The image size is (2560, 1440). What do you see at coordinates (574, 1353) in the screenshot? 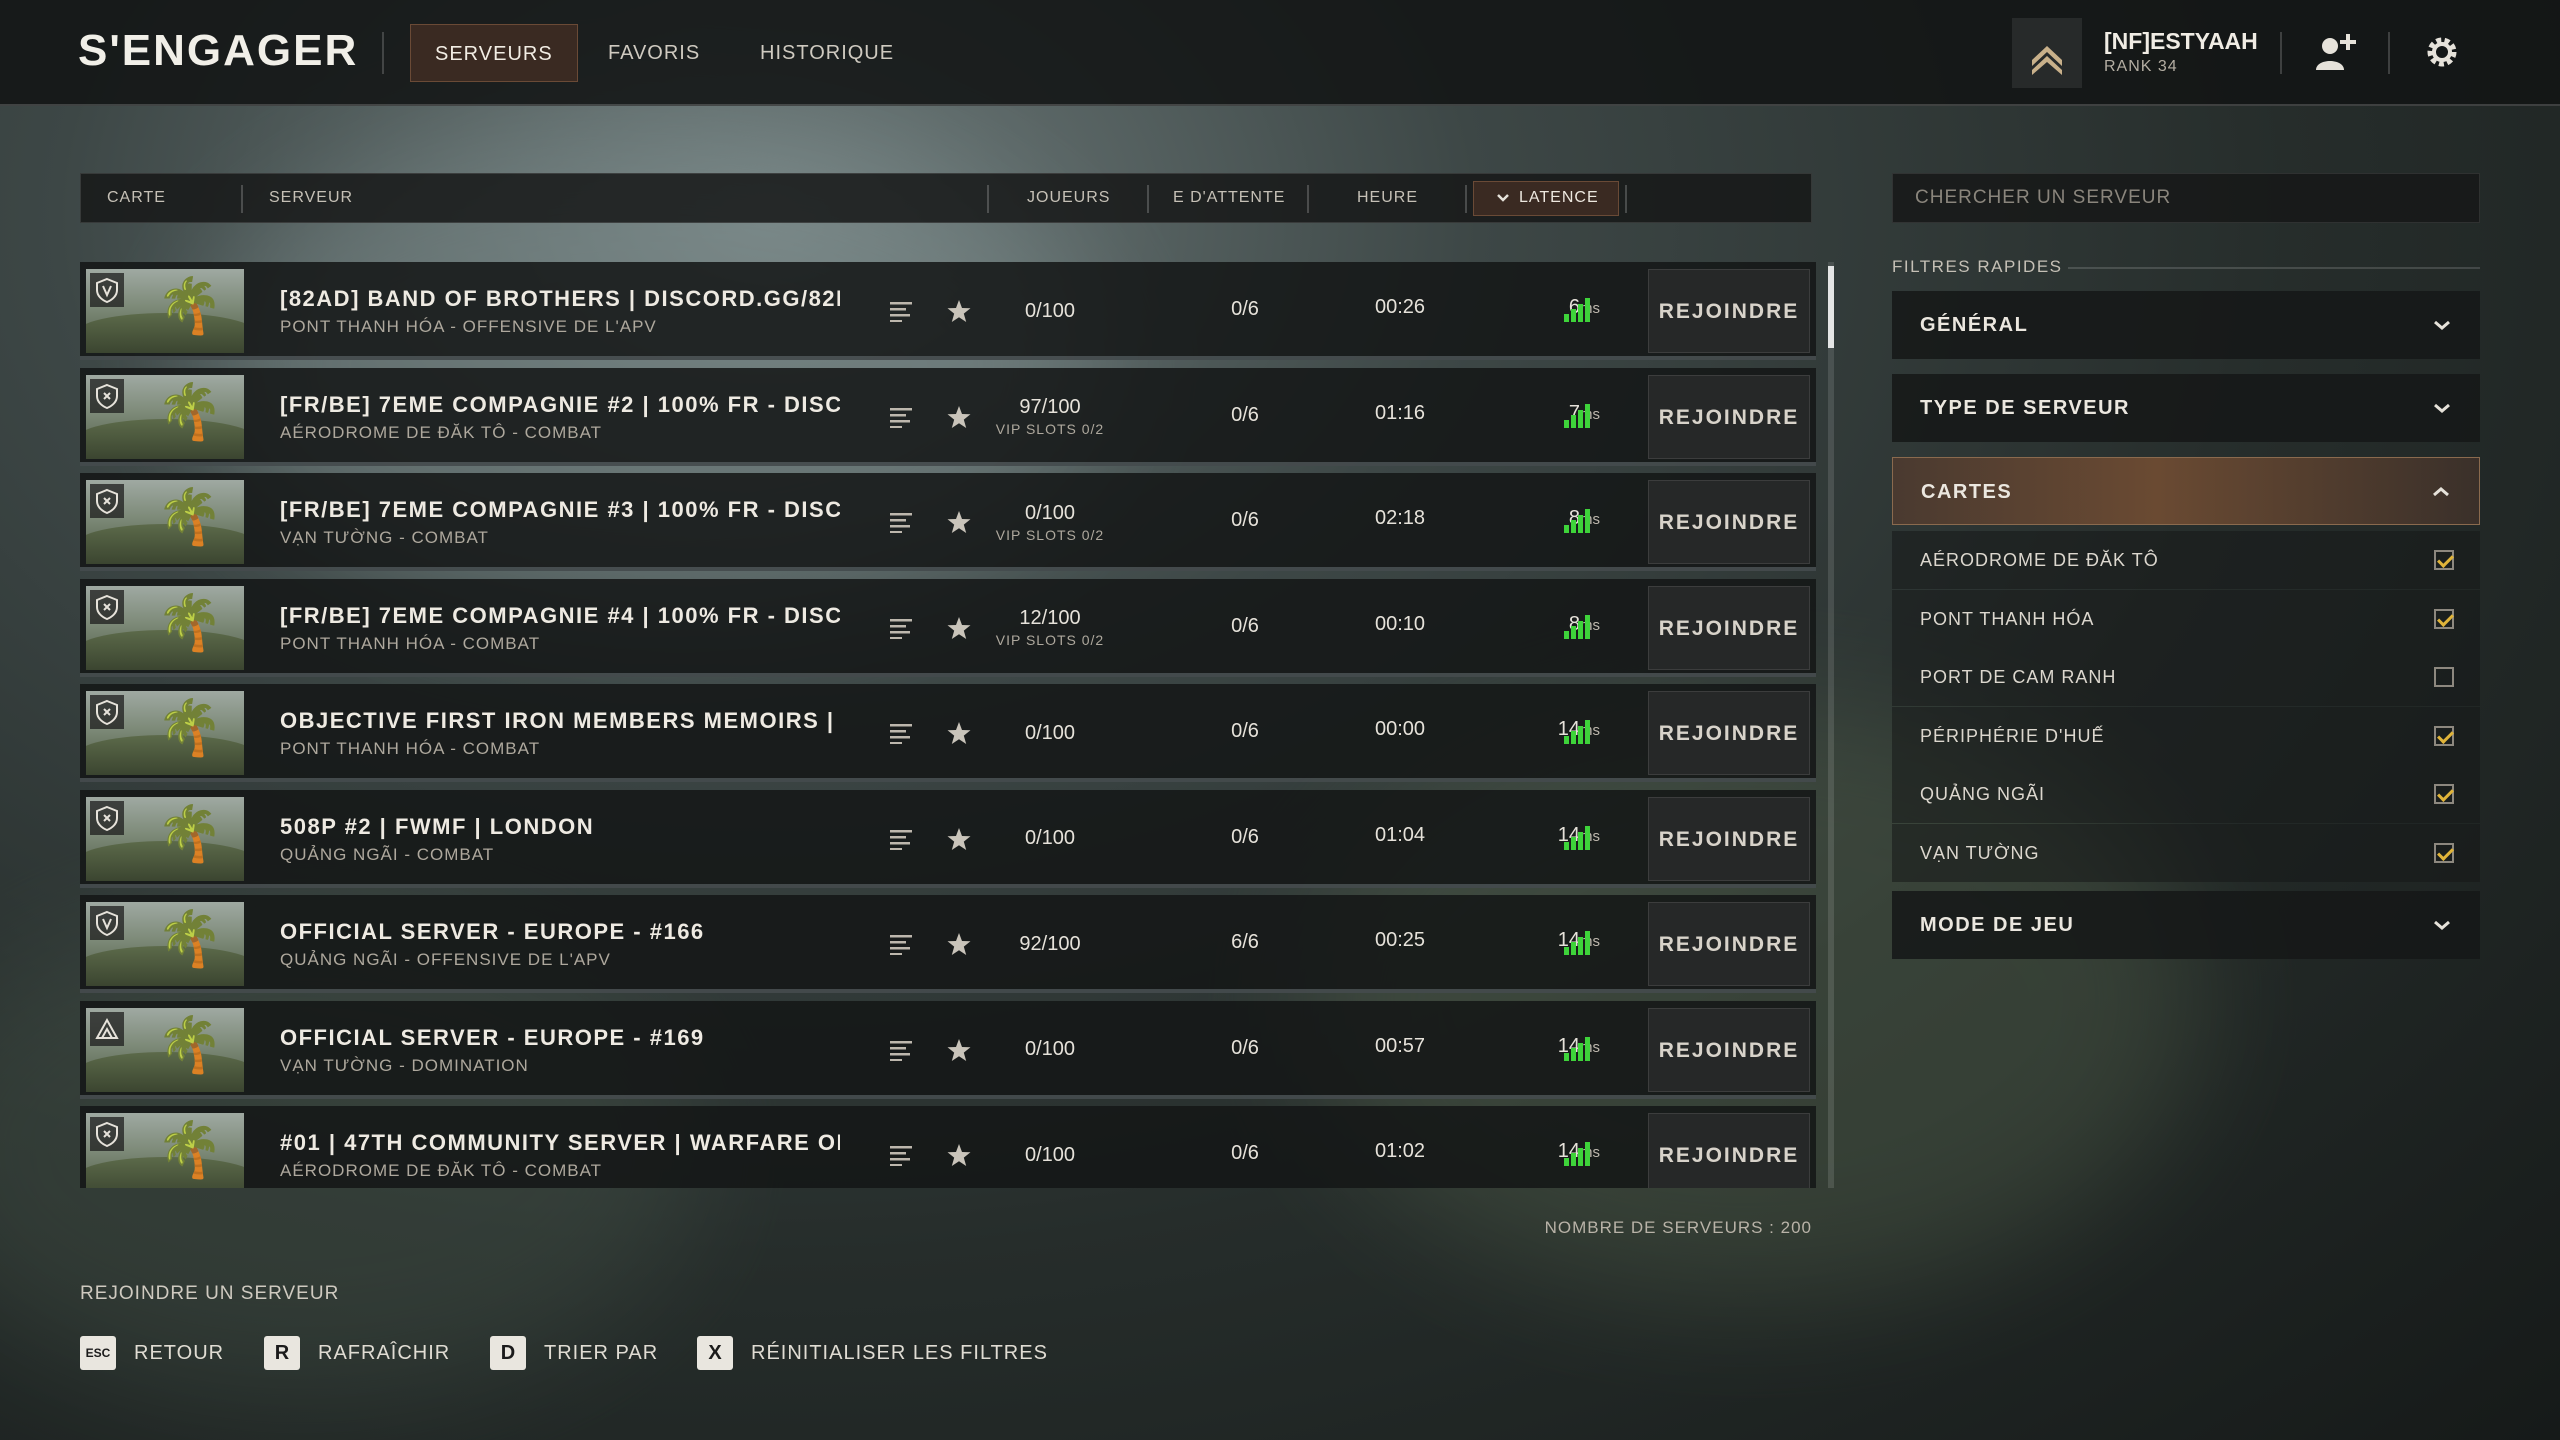
I see `sort-button: D TRIER PAR` at bounding box center [574, 1353].